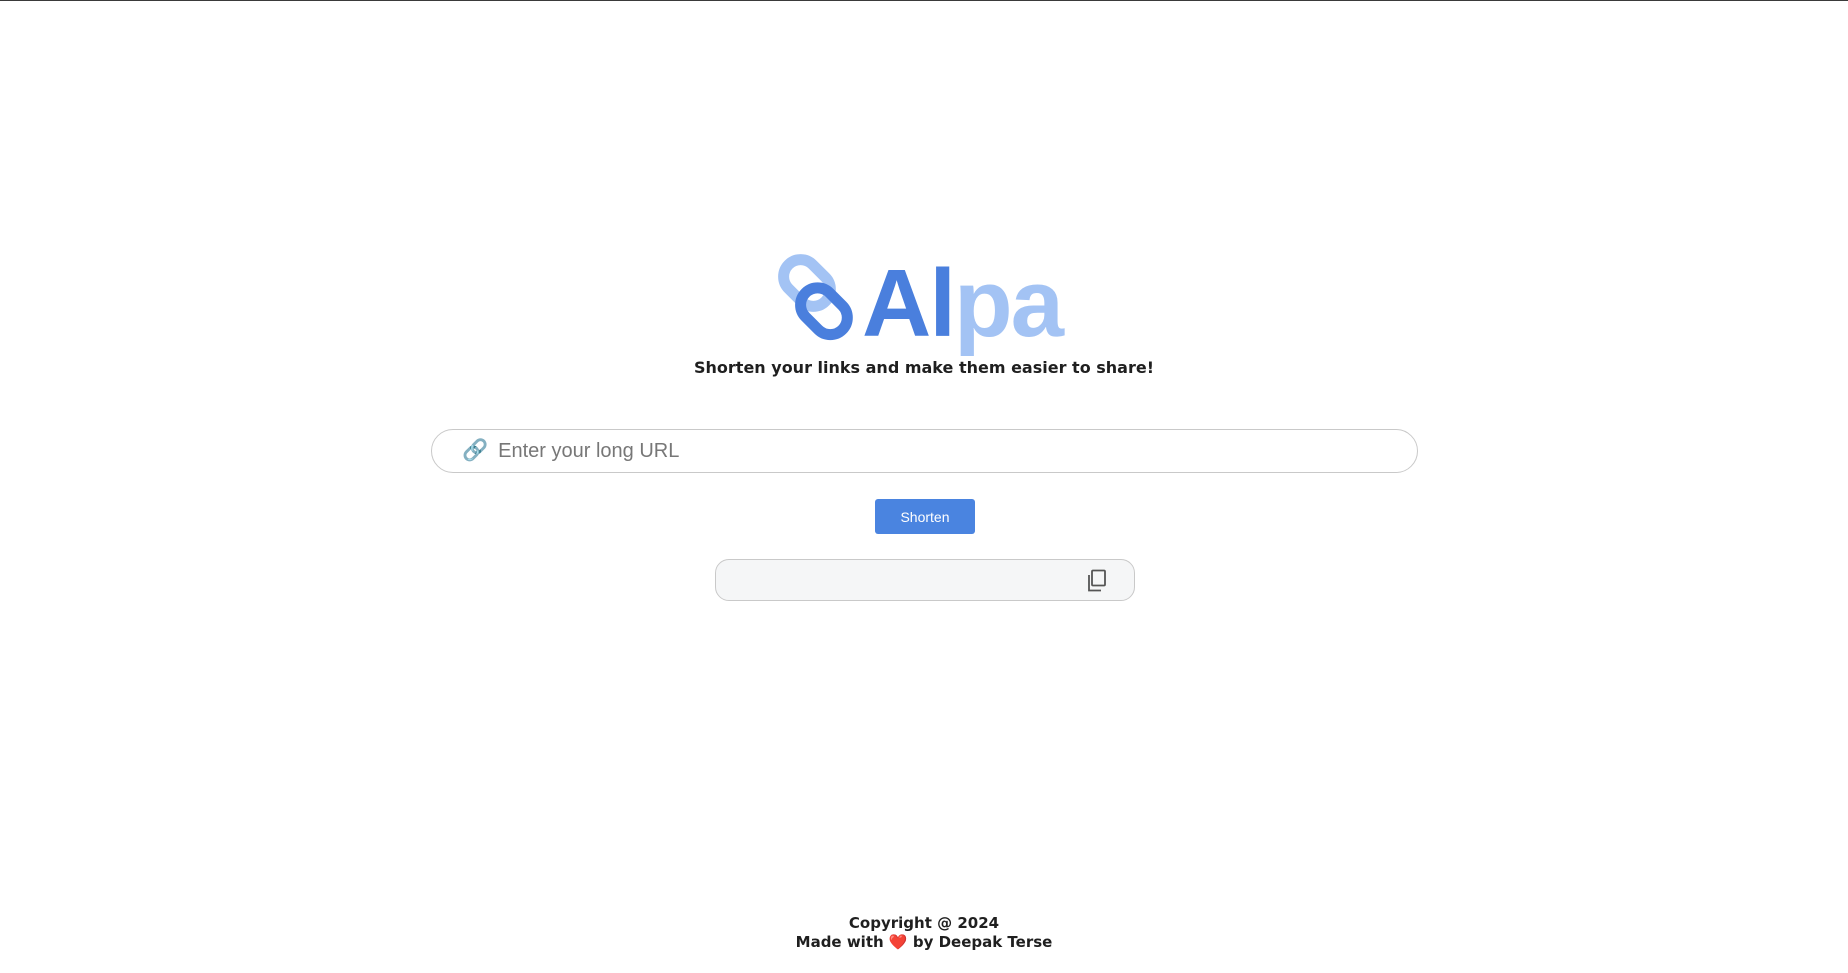  I want to click on url-field: 🔗, so click(924, 451).